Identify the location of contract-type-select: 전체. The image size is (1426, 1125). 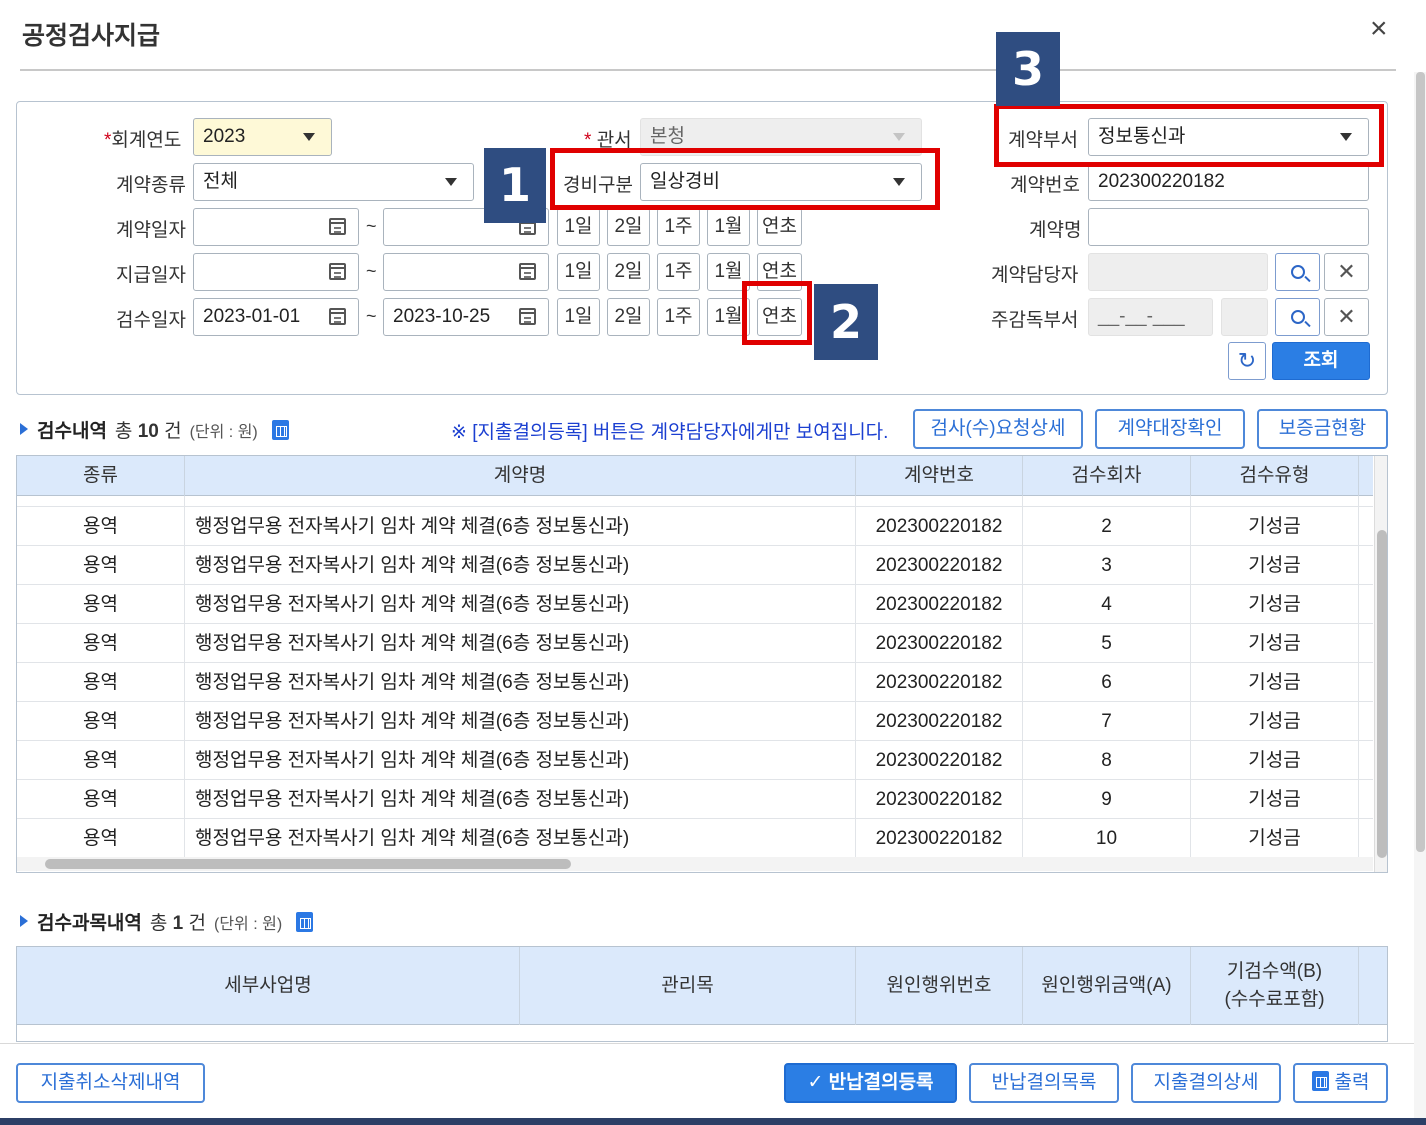
(333, 182).